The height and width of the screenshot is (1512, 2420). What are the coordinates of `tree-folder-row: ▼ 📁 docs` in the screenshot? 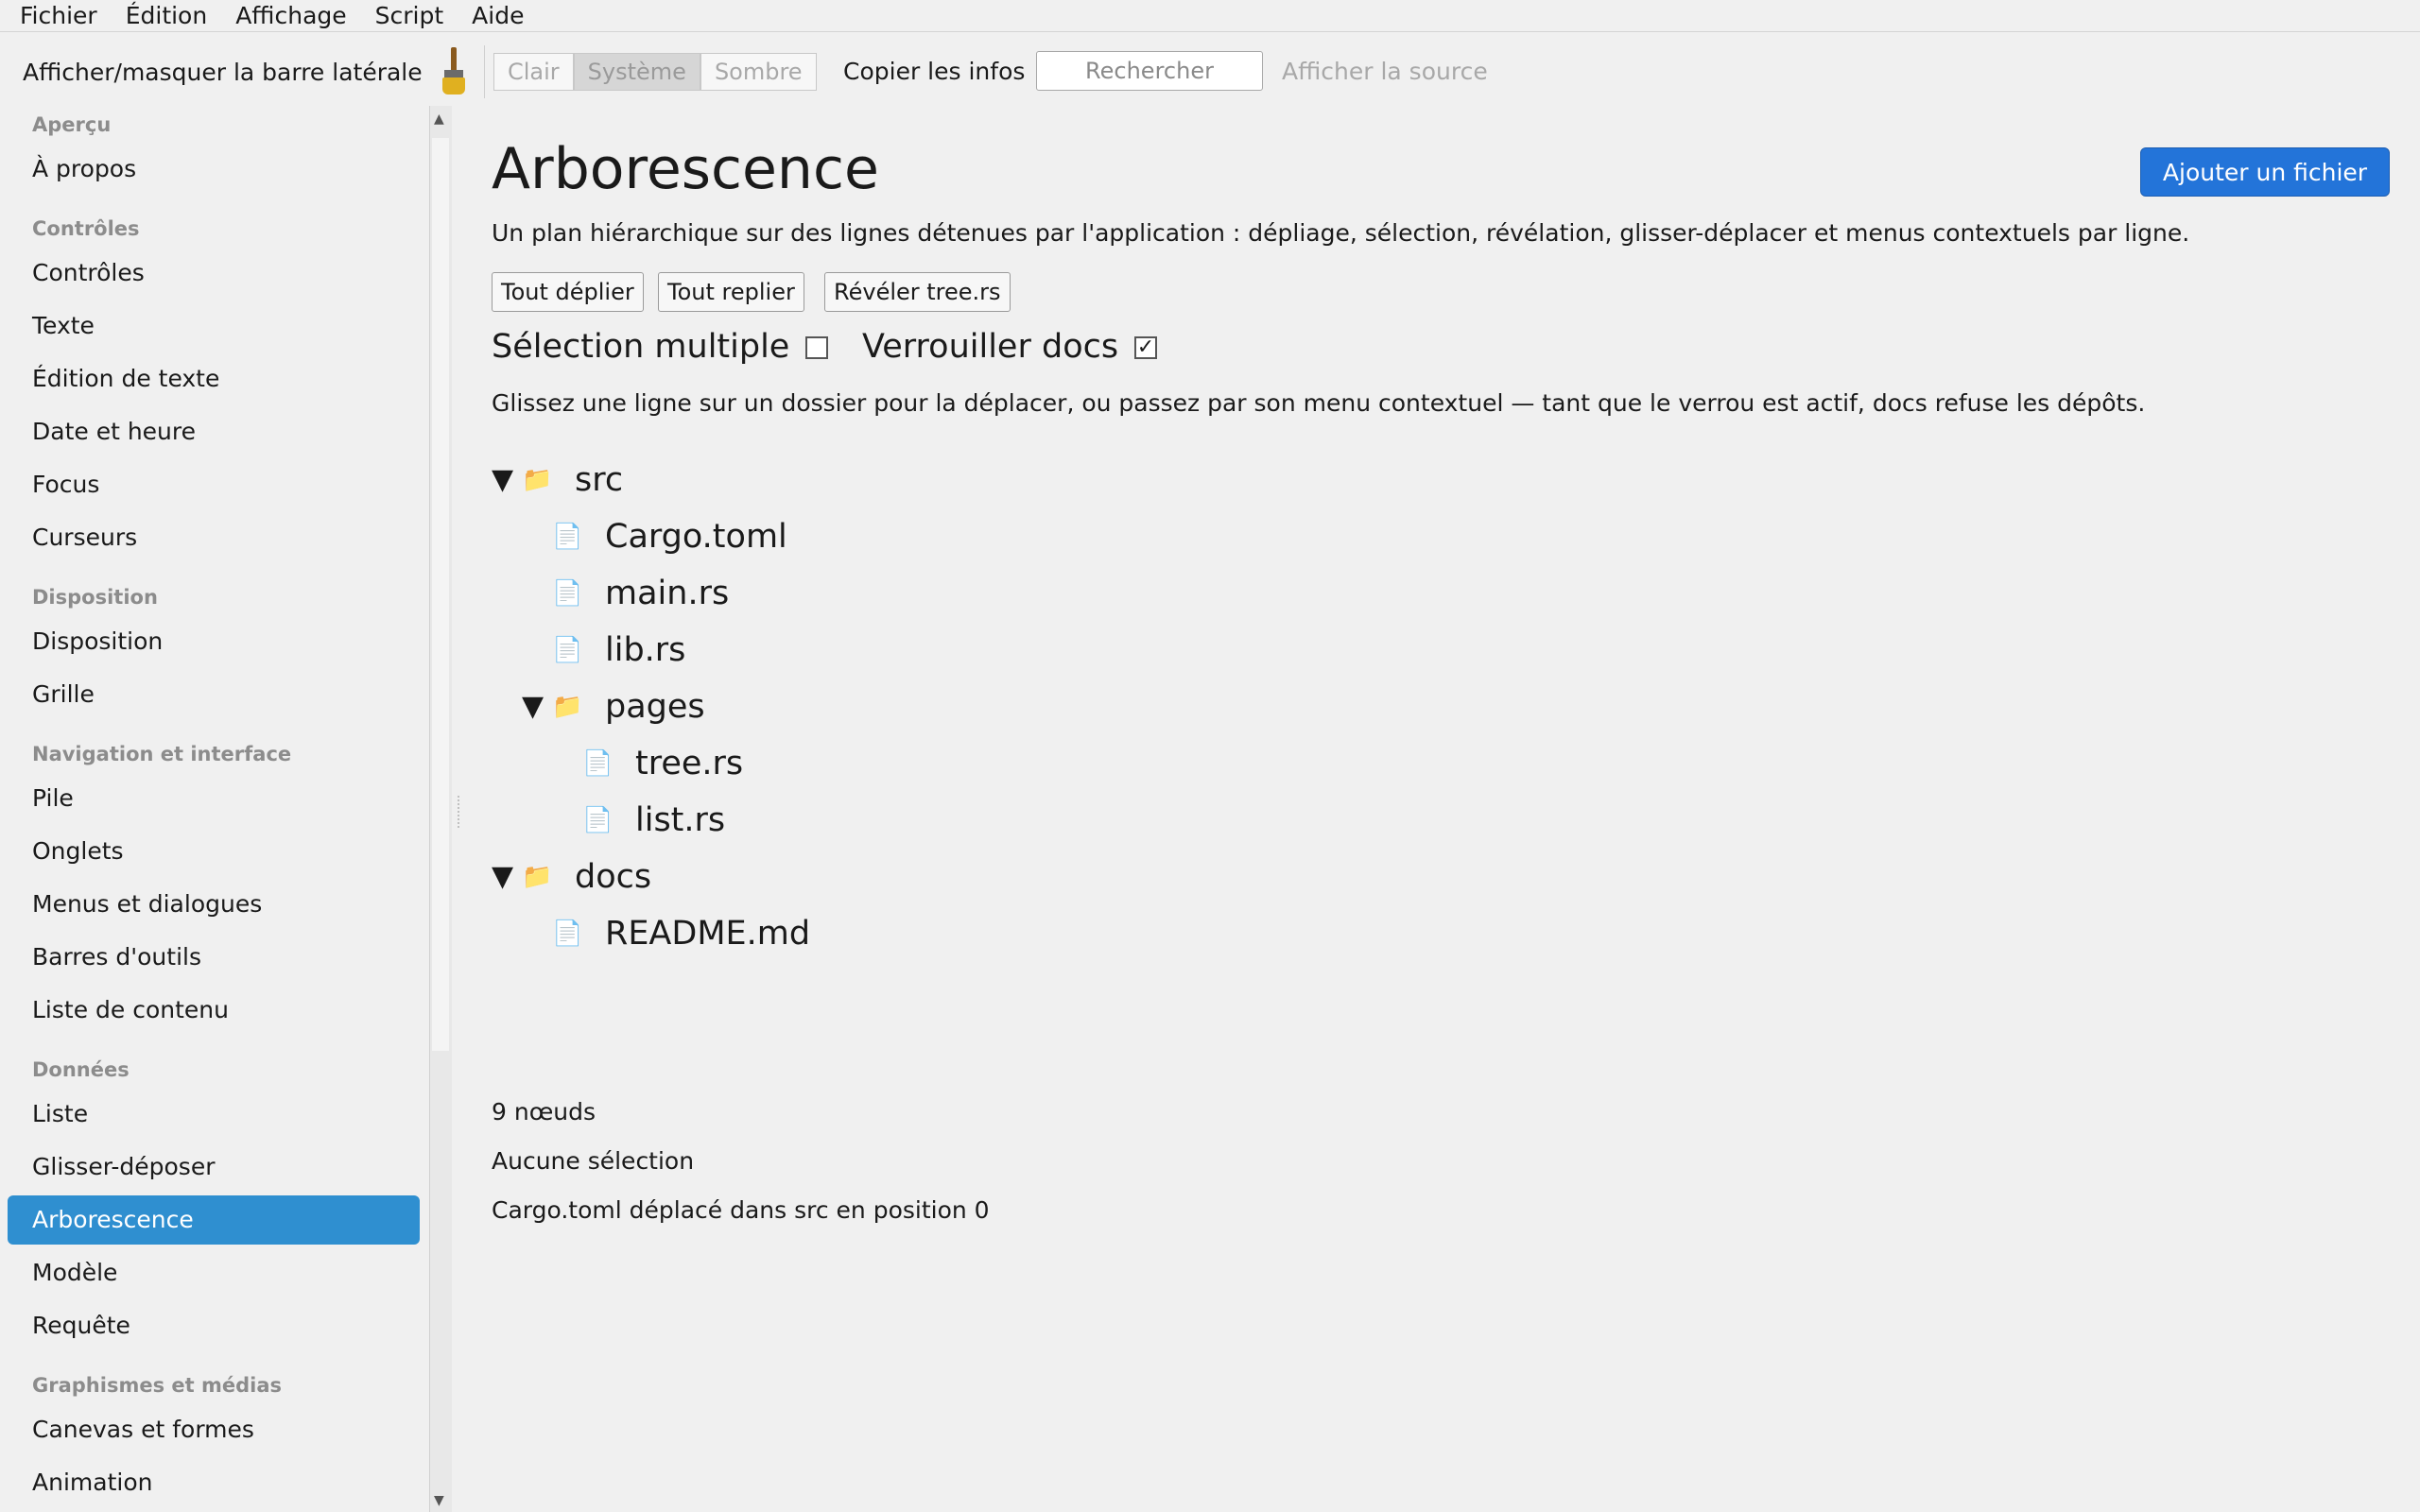 It's located at (571, 877).